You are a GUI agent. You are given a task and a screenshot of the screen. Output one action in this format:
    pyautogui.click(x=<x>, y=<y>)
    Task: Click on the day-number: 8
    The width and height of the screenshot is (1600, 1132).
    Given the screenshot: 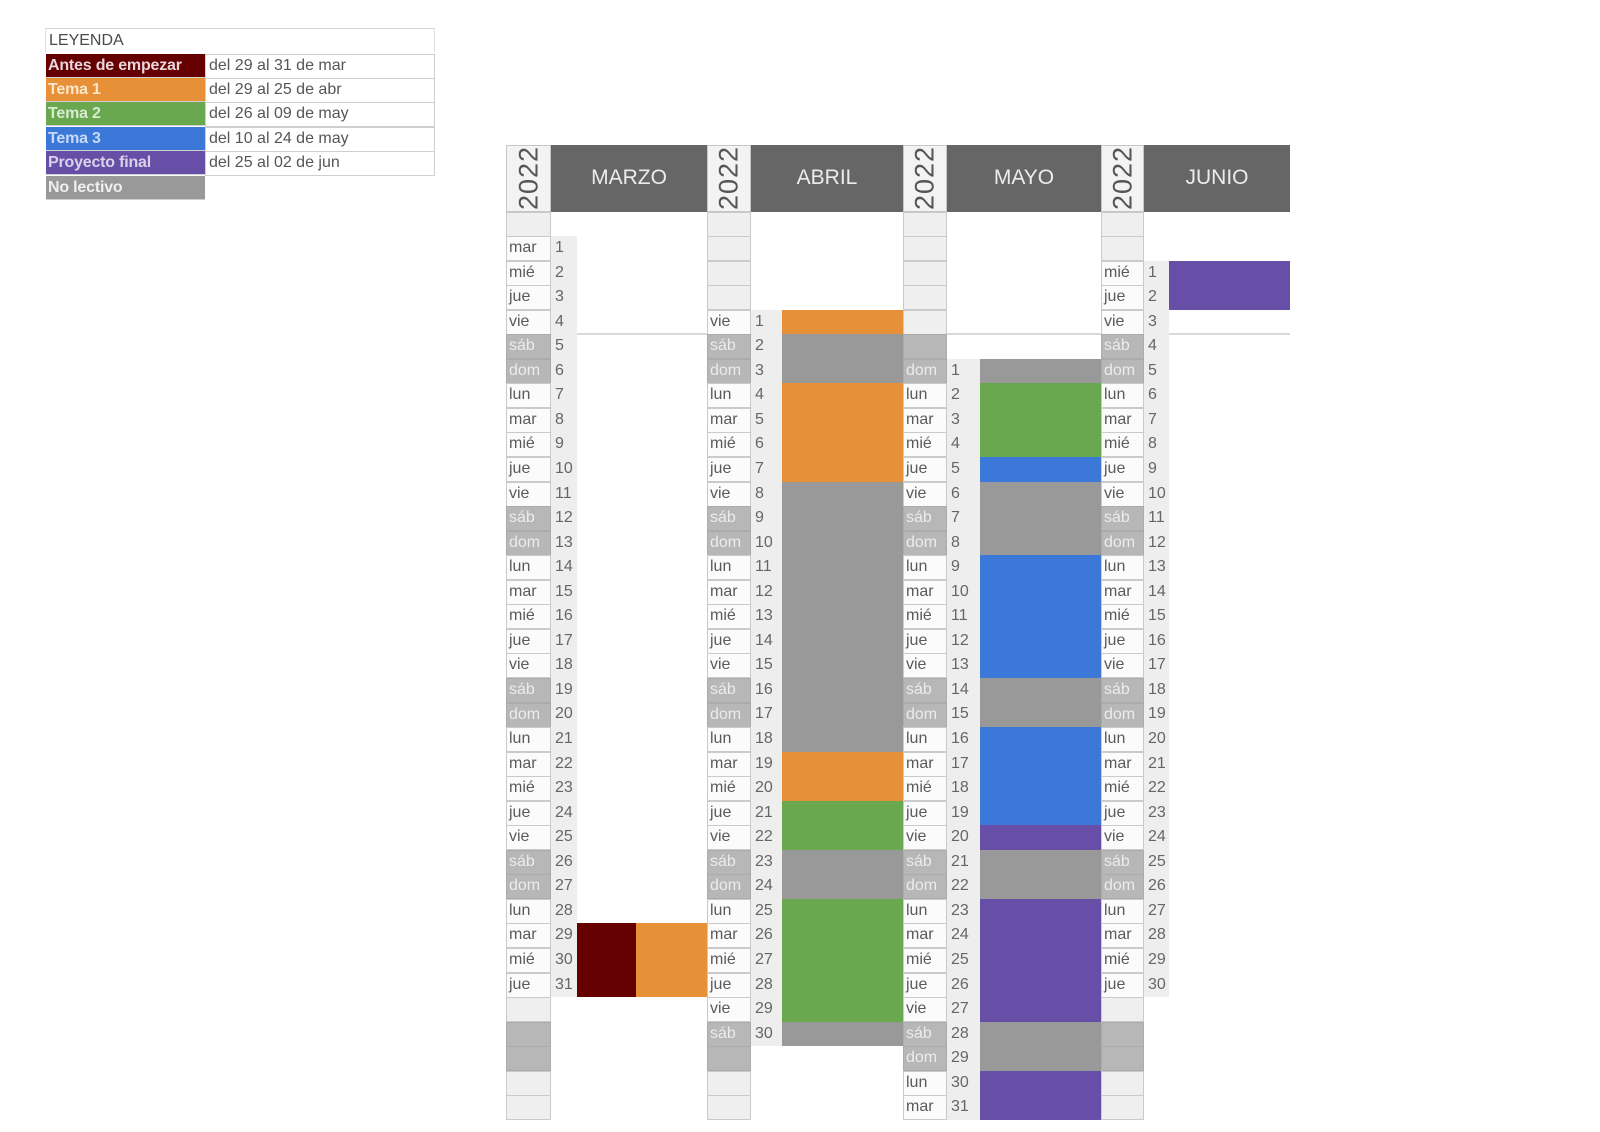 What is the action you would take?
    pyautogui.click(x=963, y=543)
    